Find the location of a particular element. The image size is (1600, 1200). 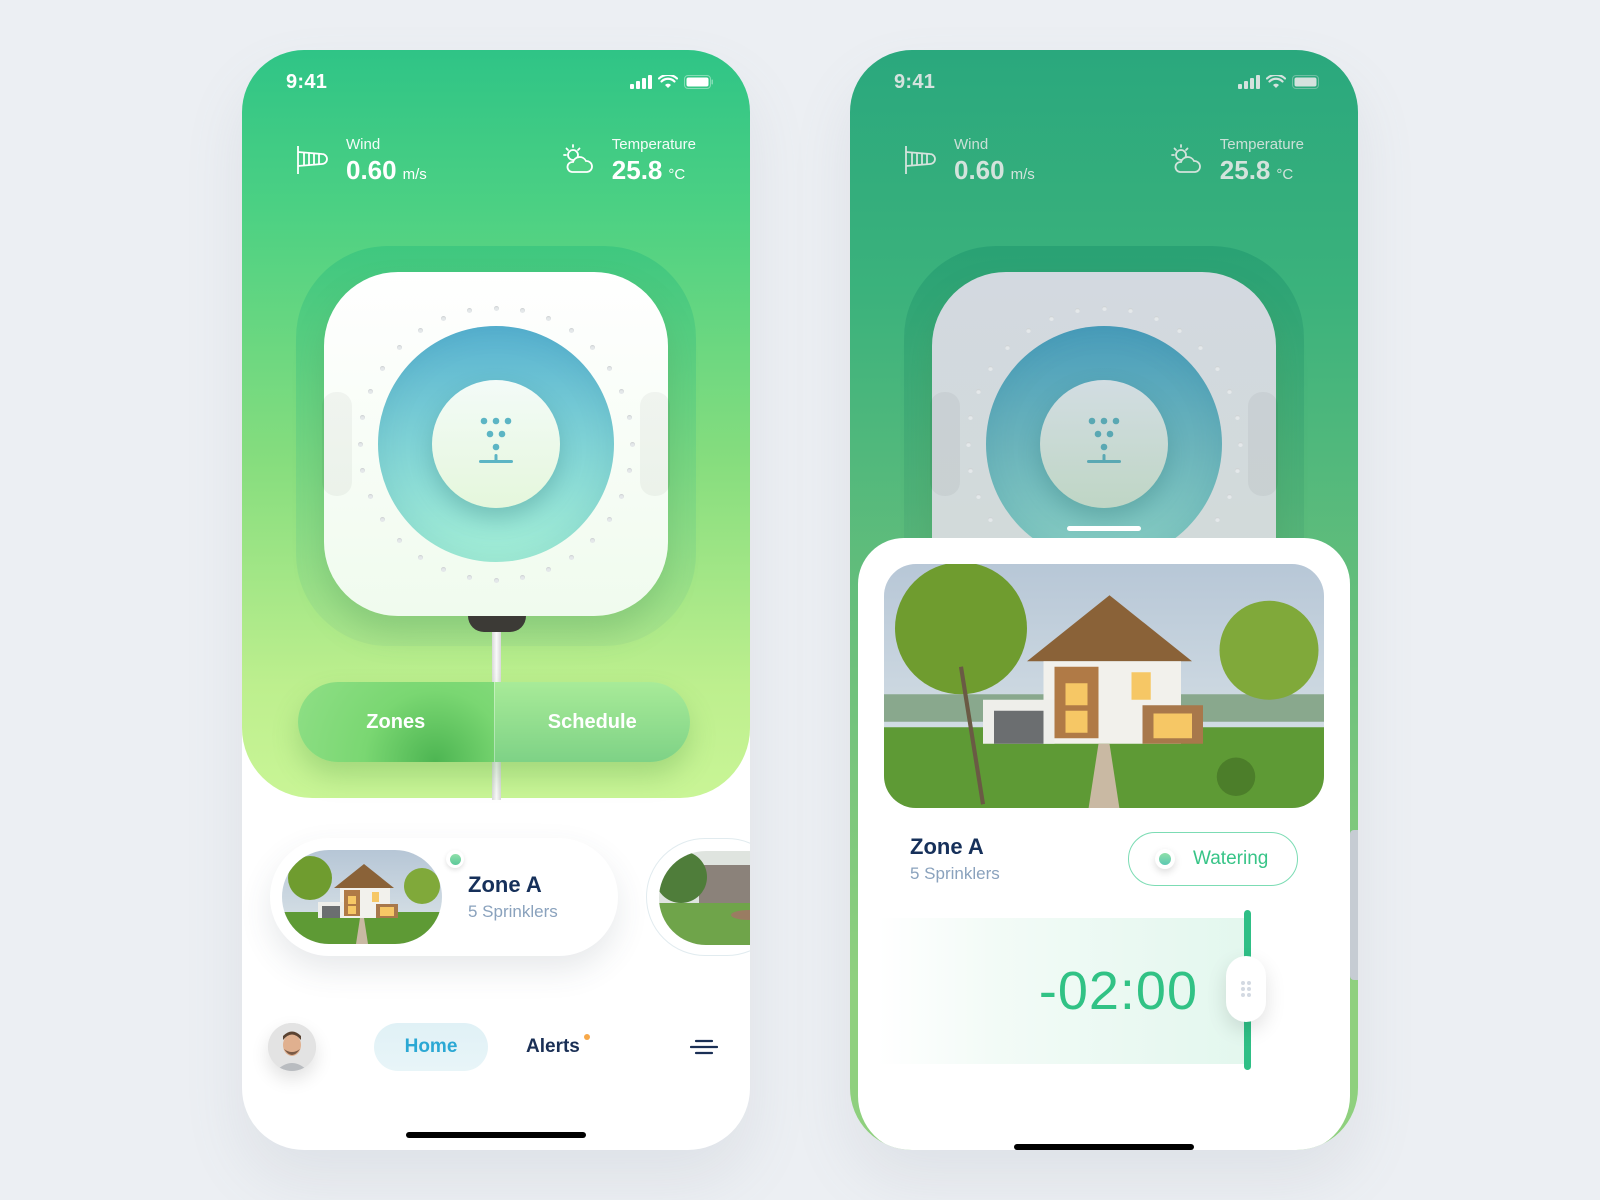

zone-card is located at coordinates (698, 897).